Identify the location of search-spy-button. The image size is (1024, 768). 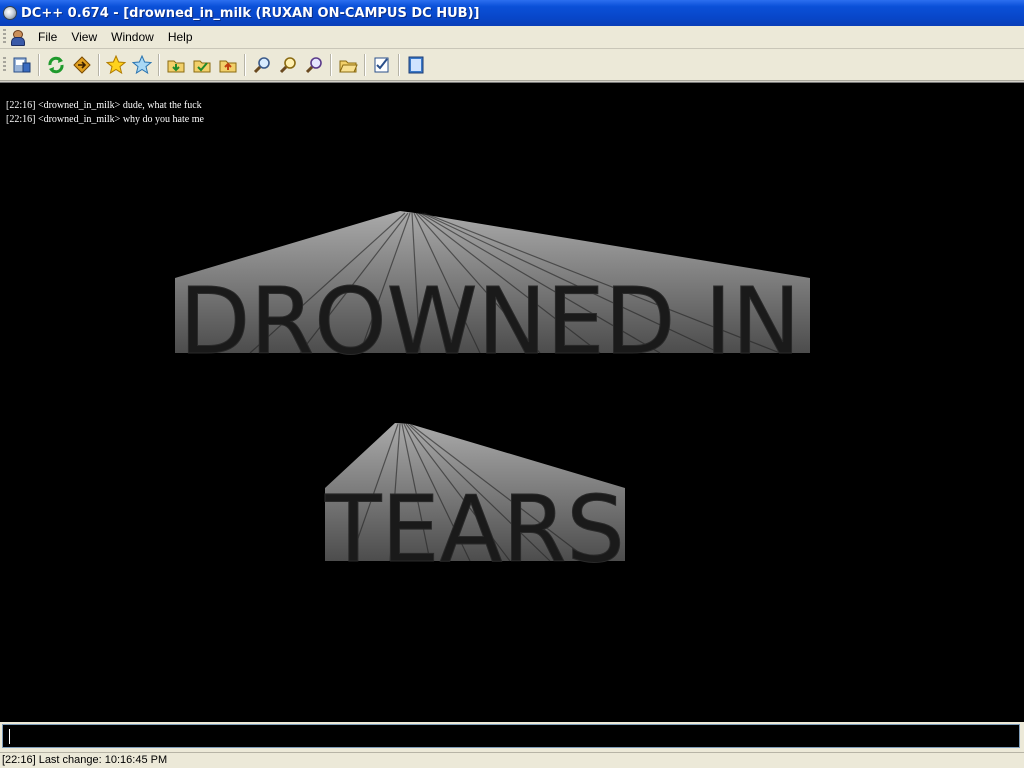
(314, 65).